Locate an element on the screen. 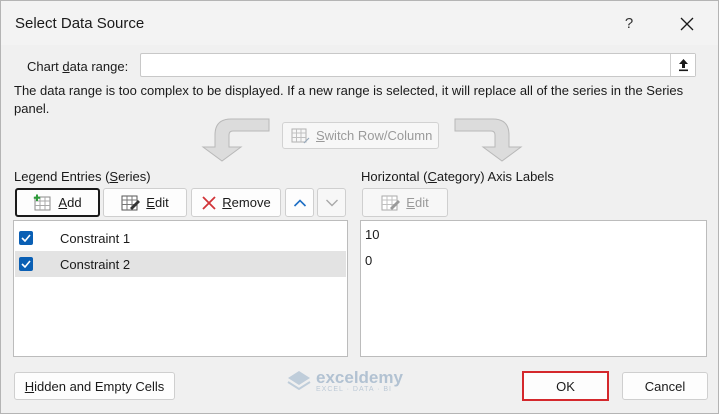 This screenshot has height=414, width=719. series-label: Constraint 1 is located at coordinates (95, 238).